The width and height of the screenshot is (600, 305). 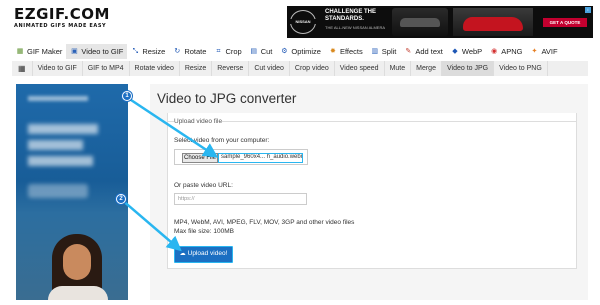 What do you see at coordinates (588, 10) in the screenshot?
I see `ad-info-icon: i` at bounding box center [588, 10].